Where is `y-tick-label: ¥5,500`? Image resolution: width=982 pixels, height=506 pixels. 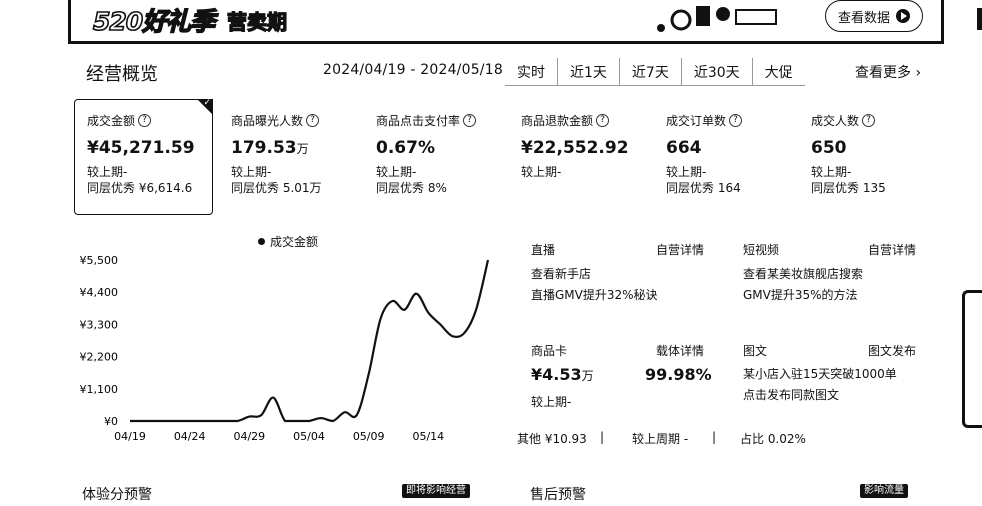 y-tick-label: ¥5,500 is located at coordinates (99, 260).